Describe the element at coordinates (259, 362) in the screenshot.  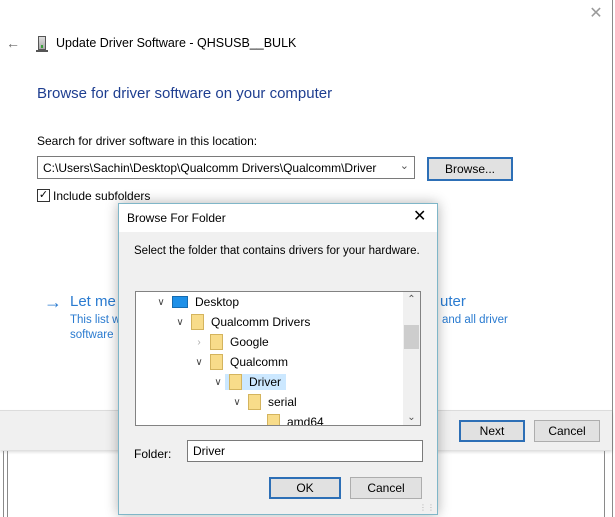
I see `tree-item-label: Qualcomm` at that location.